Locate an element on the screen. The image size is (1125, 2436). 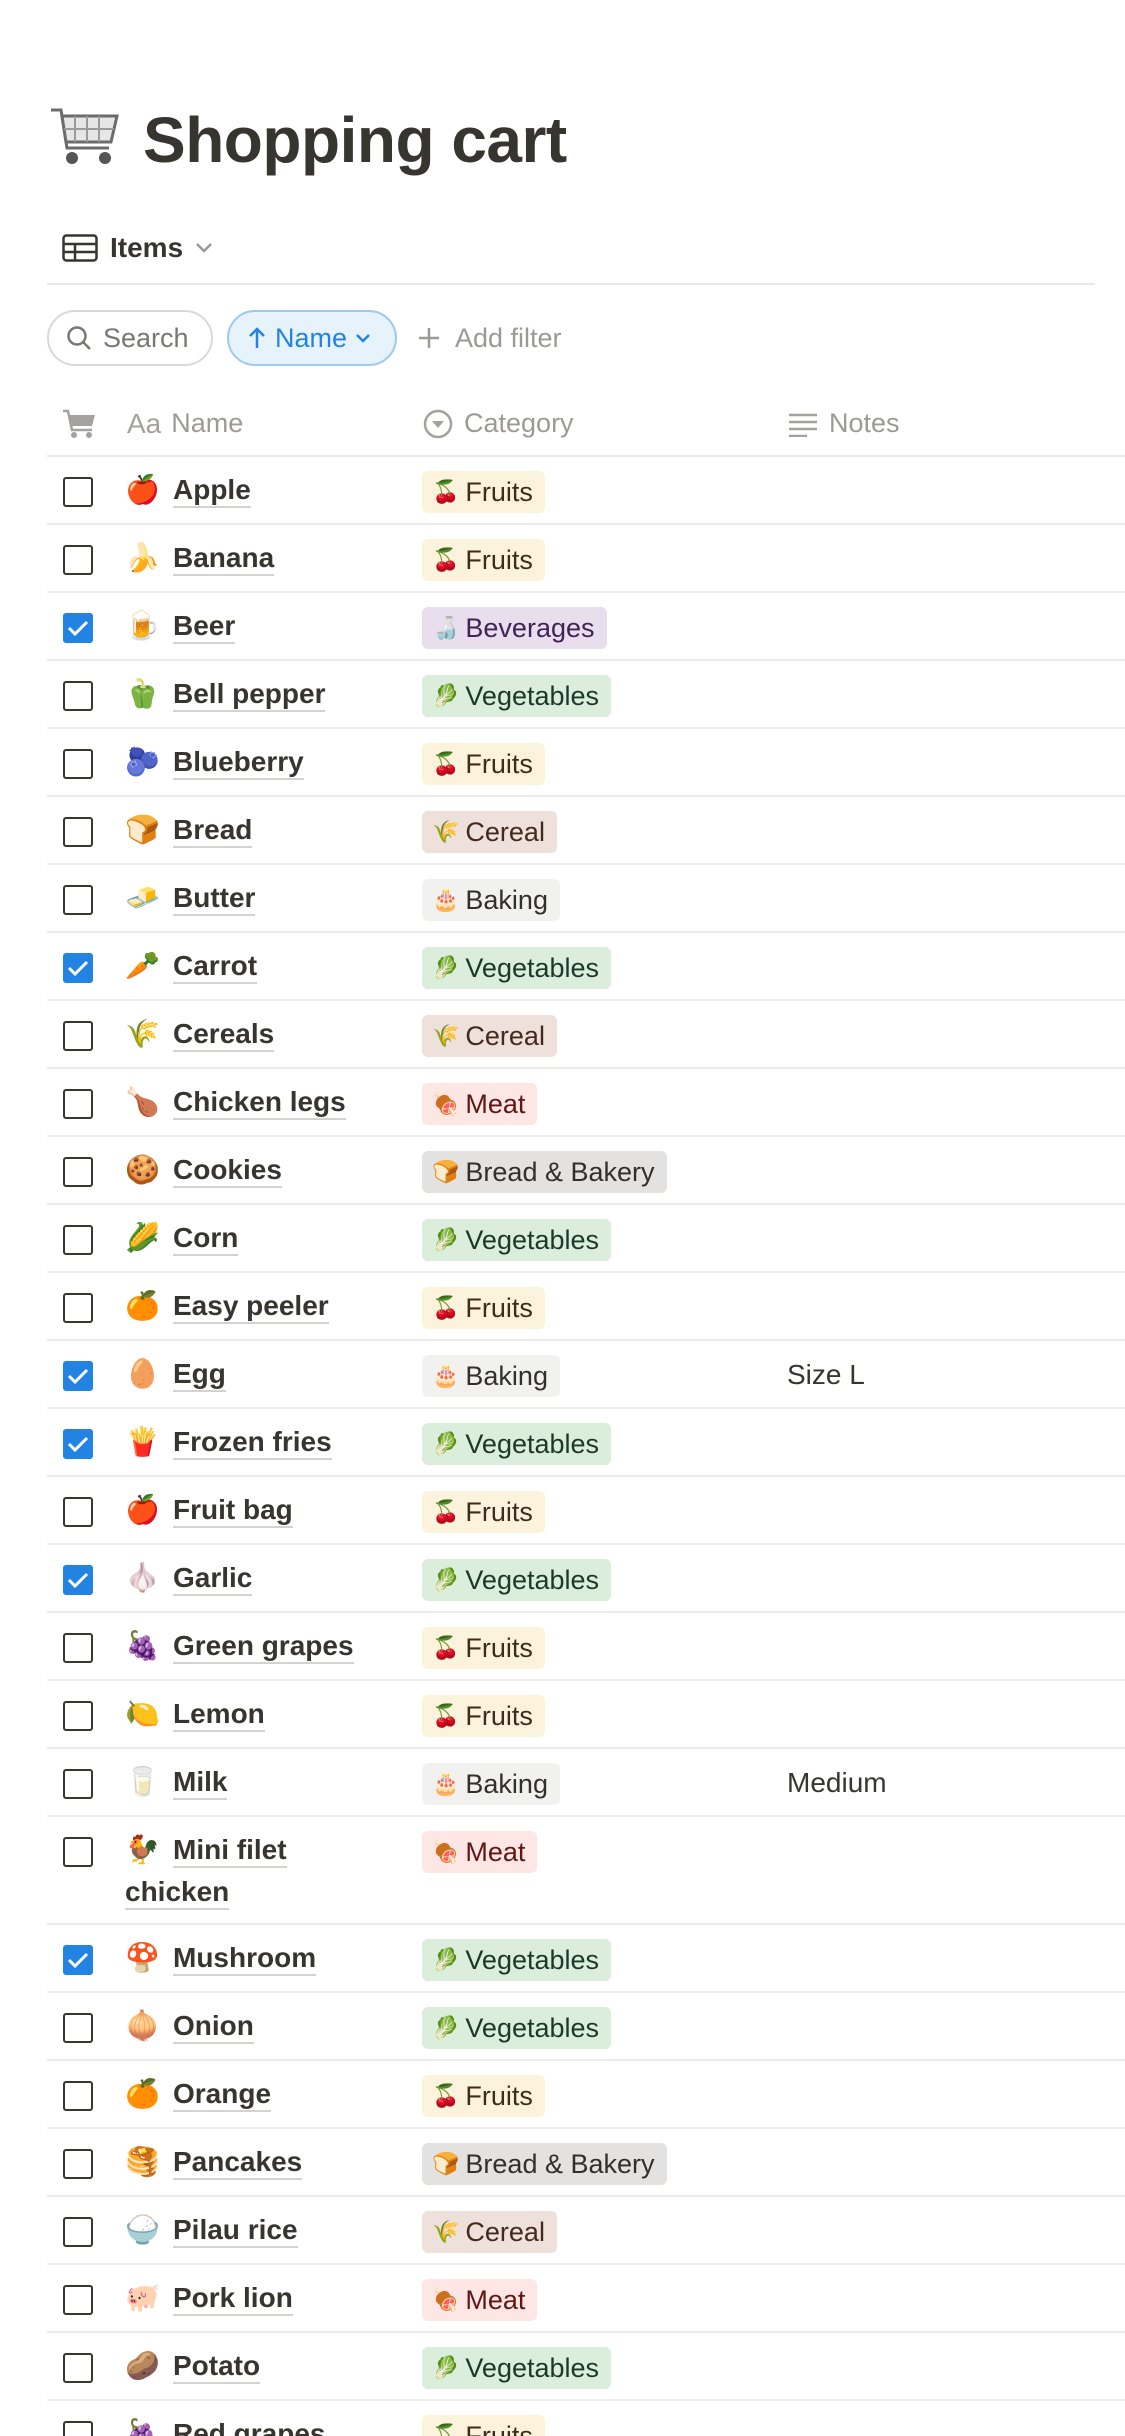
item-name: Beer is located at coordinates (204, 627).